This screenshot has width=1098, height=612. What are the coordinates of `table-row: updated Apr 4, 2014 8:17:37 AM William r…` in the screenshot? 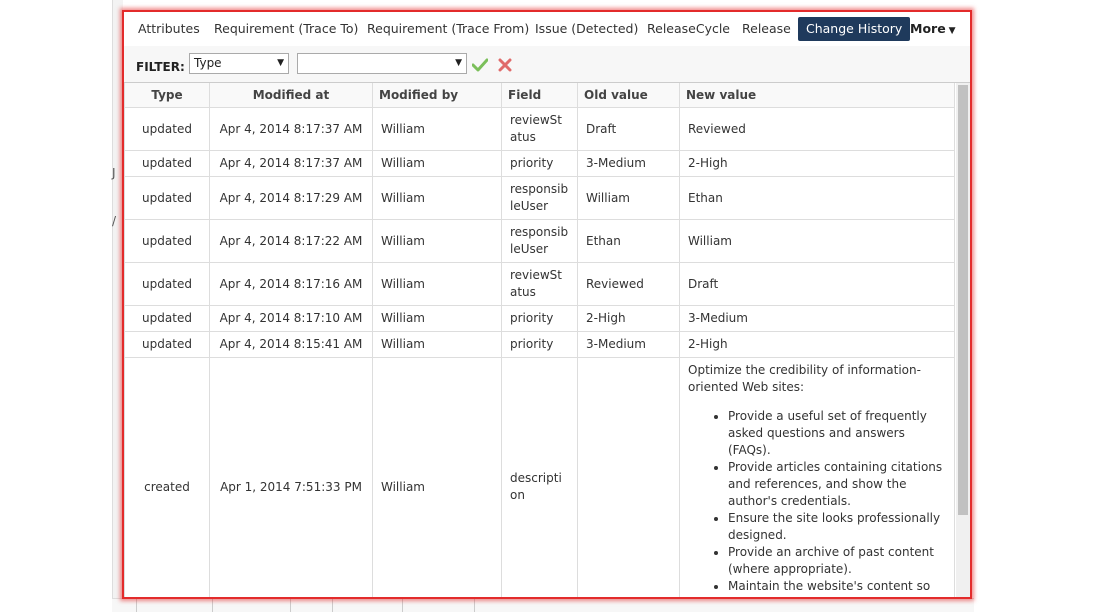 It's located at (539, 129).